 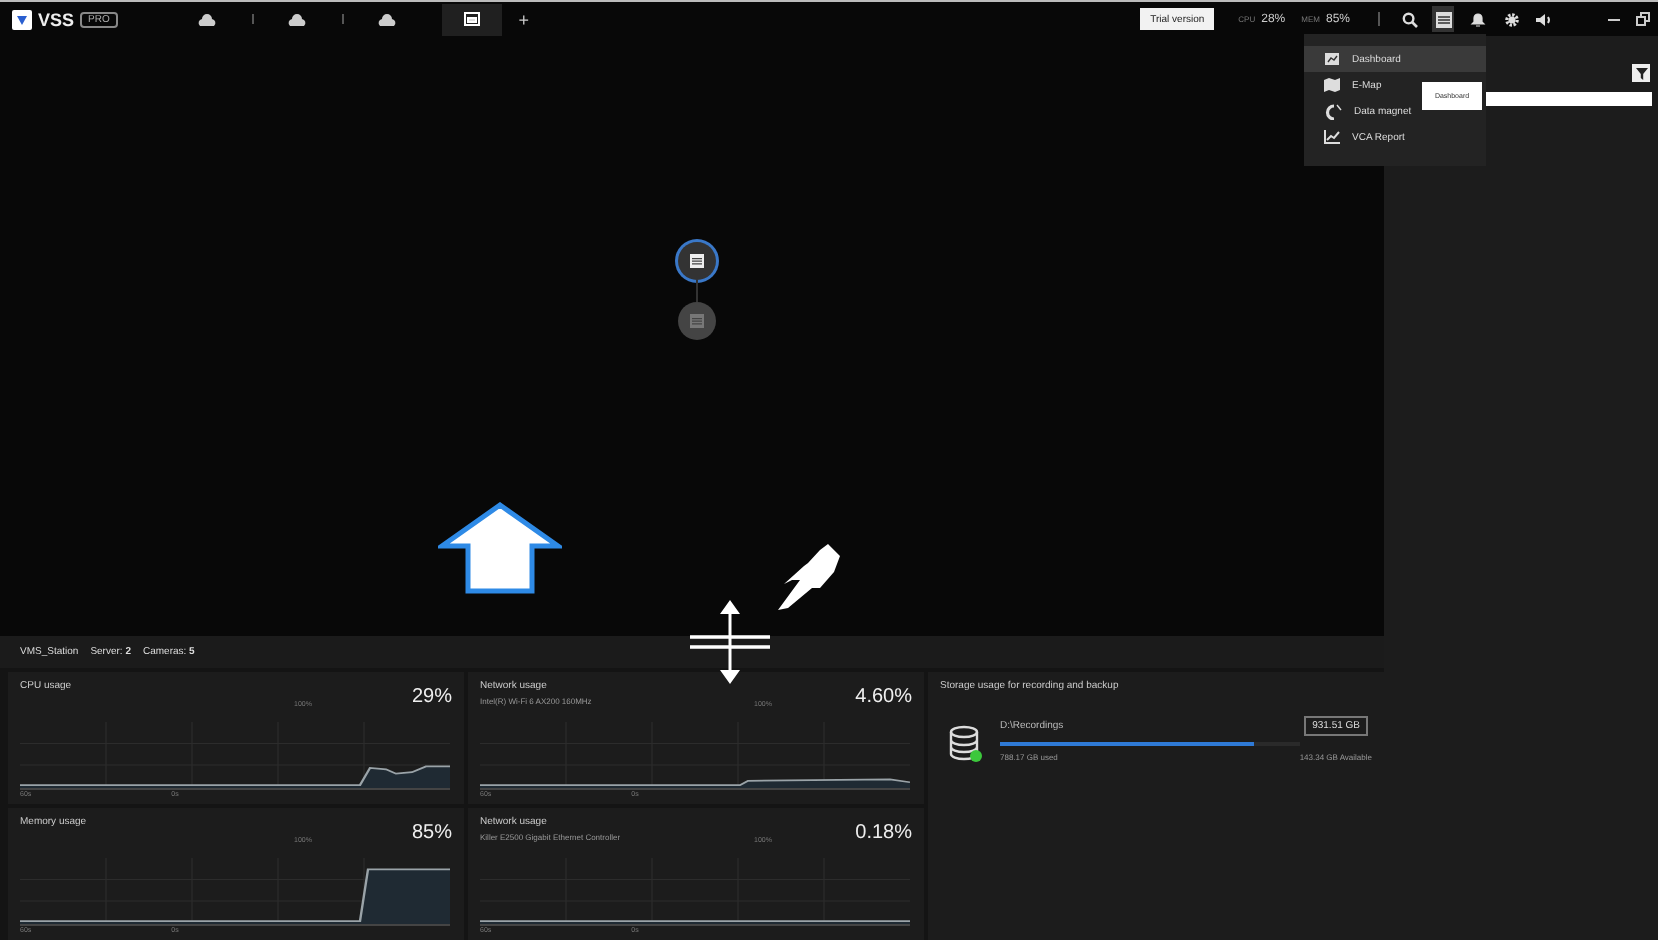 I want to click on restore-button, so click(x=1642, y=19).